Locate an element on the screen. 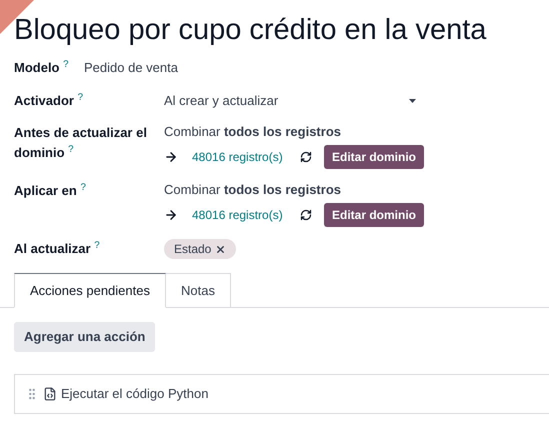 This screenshot has height=433, width=549. field-label: Modelo $^{?}$ is located at coordinates (42, 68).